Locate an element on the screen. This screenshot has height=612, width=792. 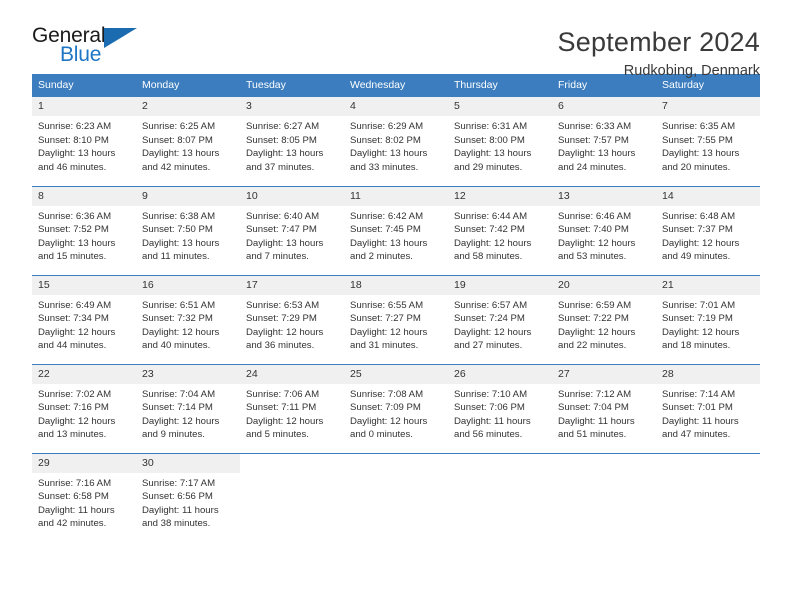
daylight-text-line2: and 24 minutes. is located at coordinates (592, 167).